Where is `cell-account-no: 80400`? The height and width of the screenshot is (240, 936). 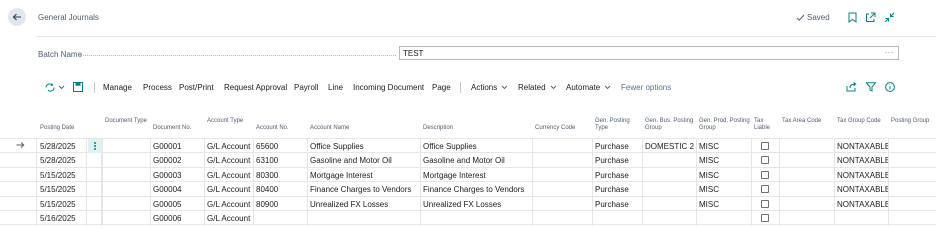 cell-account-no: 80400 is located at coordinates (280, 189).